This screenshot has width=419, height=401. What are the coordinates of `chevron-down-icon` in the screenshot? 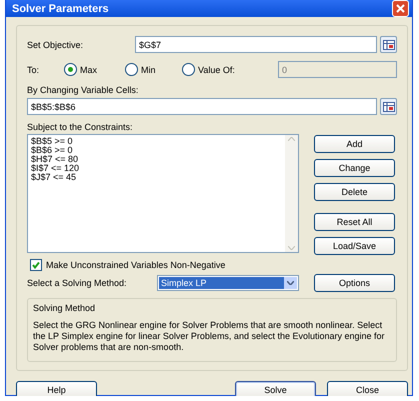 It's located at (290, 283).